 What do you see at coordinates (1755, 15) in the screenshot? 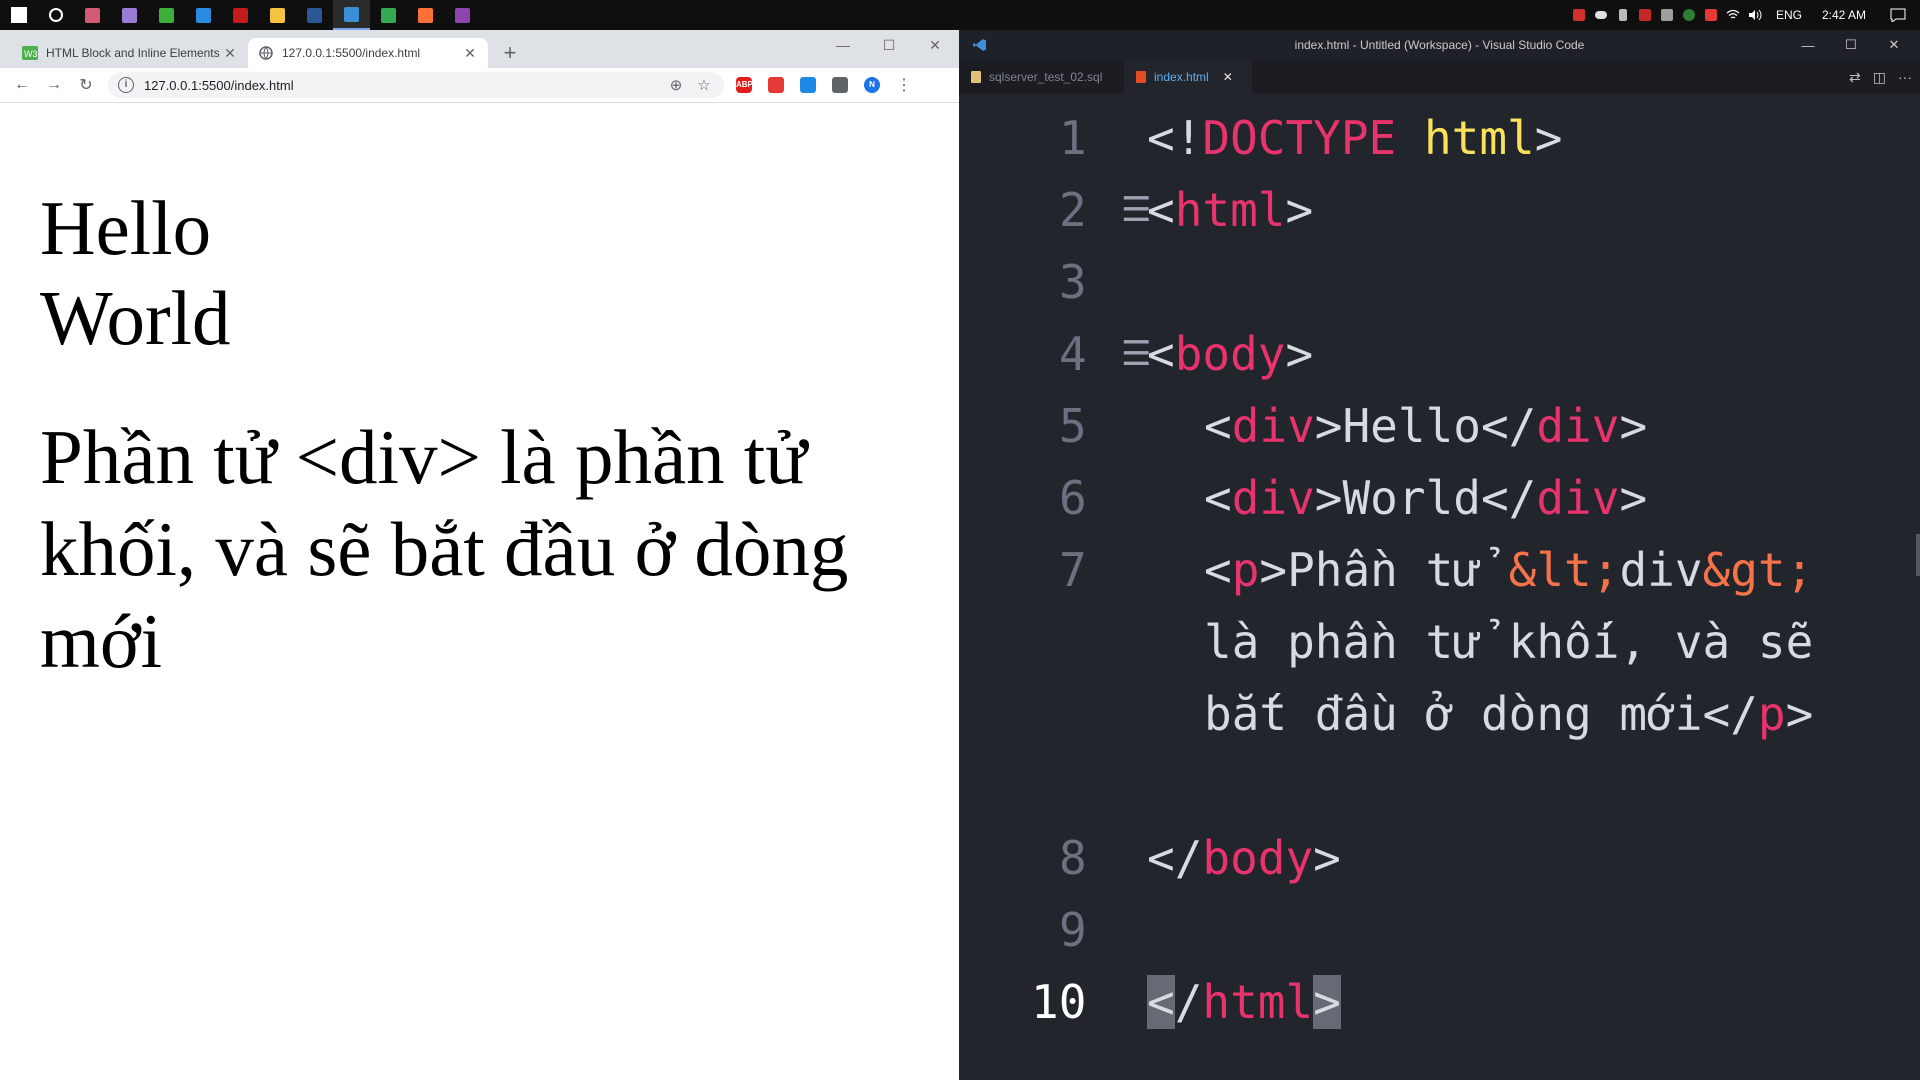
I see `volume-icon` at bounding box center [1755, 15].